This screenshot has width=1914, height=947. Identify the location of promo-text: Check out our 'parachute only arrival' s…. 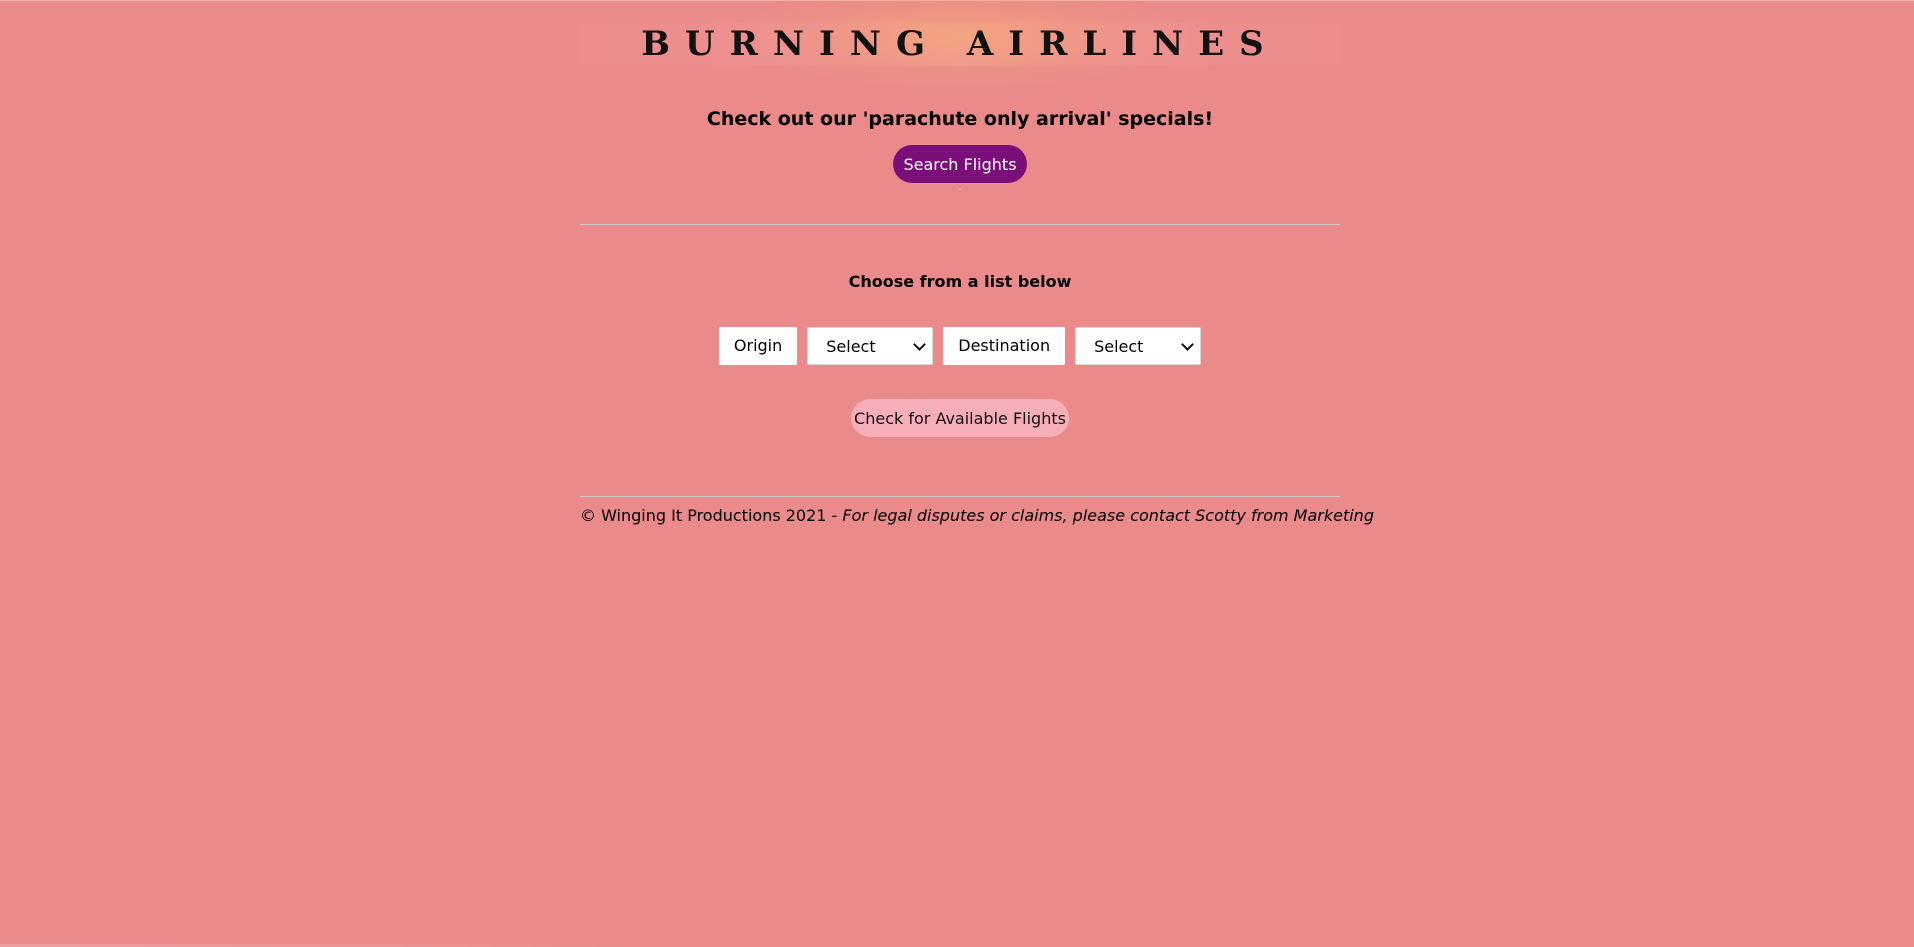
(960, 119).